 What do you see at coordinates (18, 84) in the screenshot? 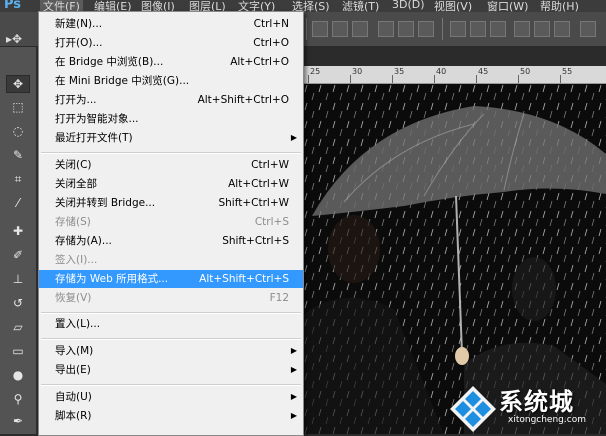
I see `move-tool-icon: ✥` at bounding box center [18, 84].